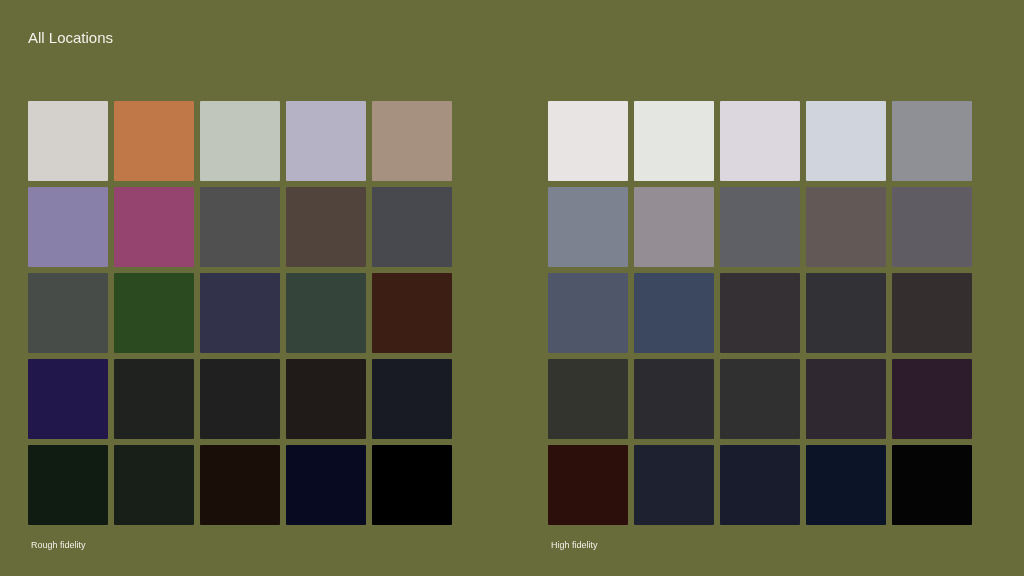  I want to click on palette-label: Rough fidelity, so click(59, 545).